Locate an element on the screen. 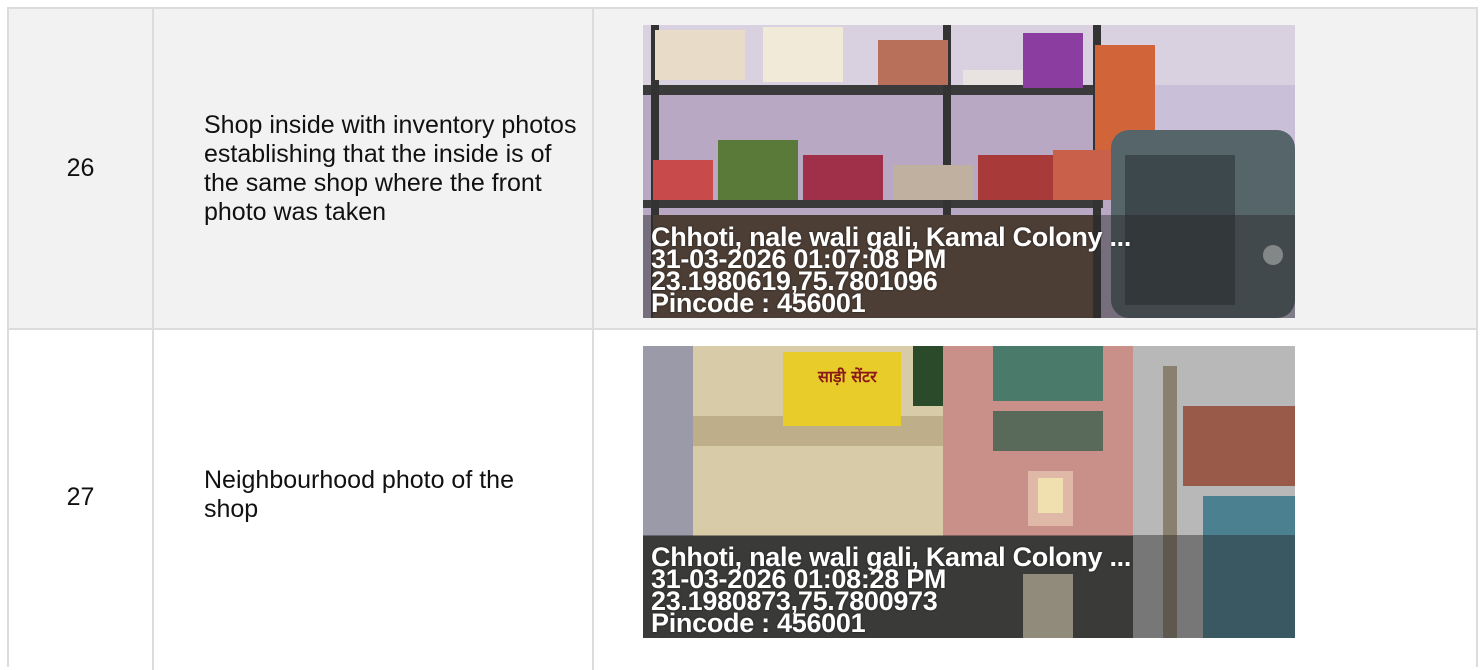 The image size is (1482, 670). row-description: Neighbourhood photo of the shop is located at coordinates (359, 494).